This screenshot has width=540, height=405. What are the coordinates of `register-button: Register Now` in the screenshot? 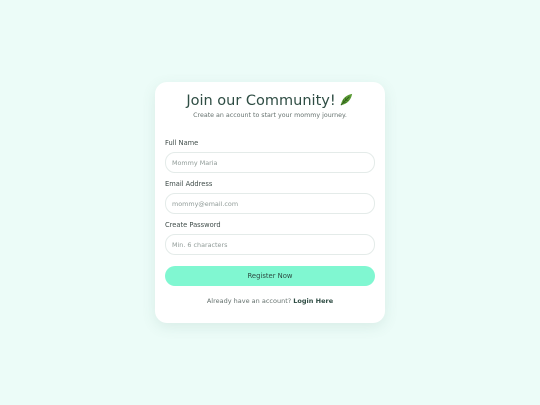 It's located at (270, 276).